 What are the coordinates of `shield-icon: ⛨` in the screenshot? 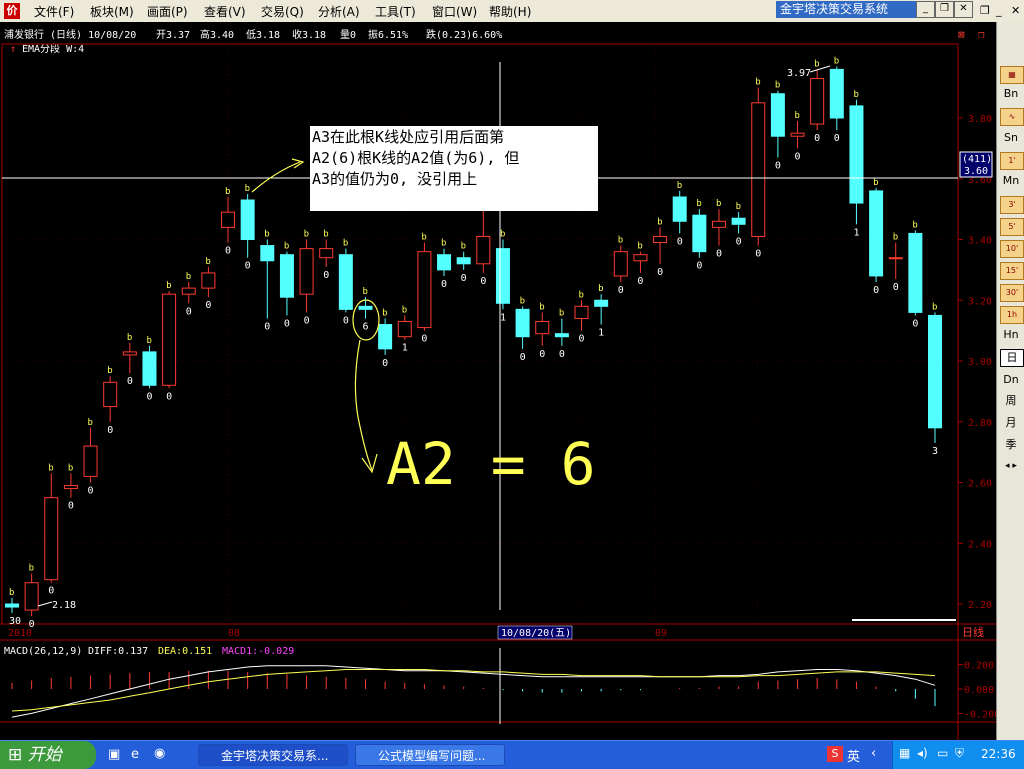 It's located at (959, 753).